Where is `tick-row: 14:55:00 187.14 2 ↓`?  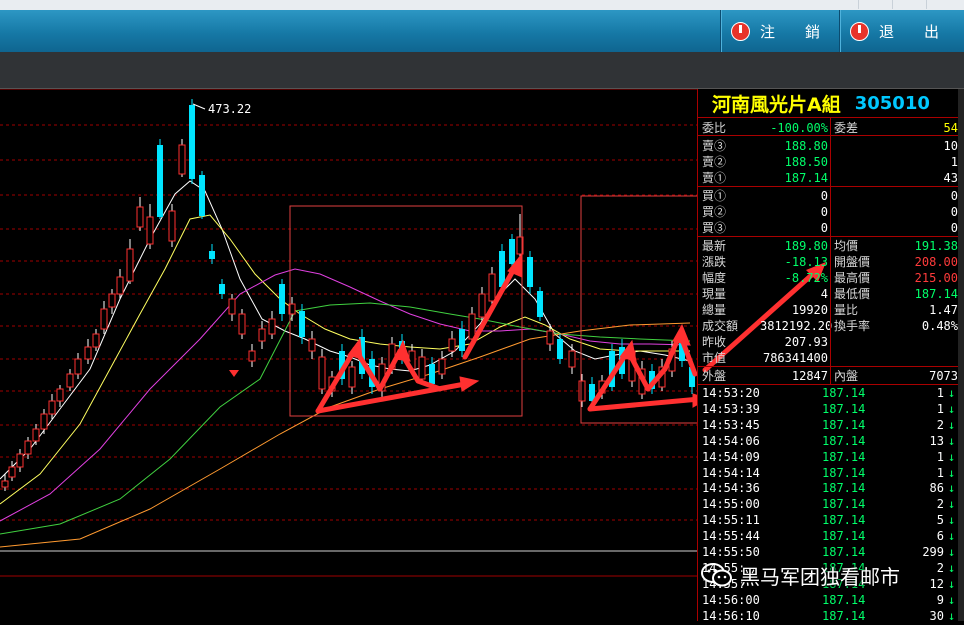
tick-row: 14:55:00 187.14 2 ↓ is located at coordinates (829, 504).